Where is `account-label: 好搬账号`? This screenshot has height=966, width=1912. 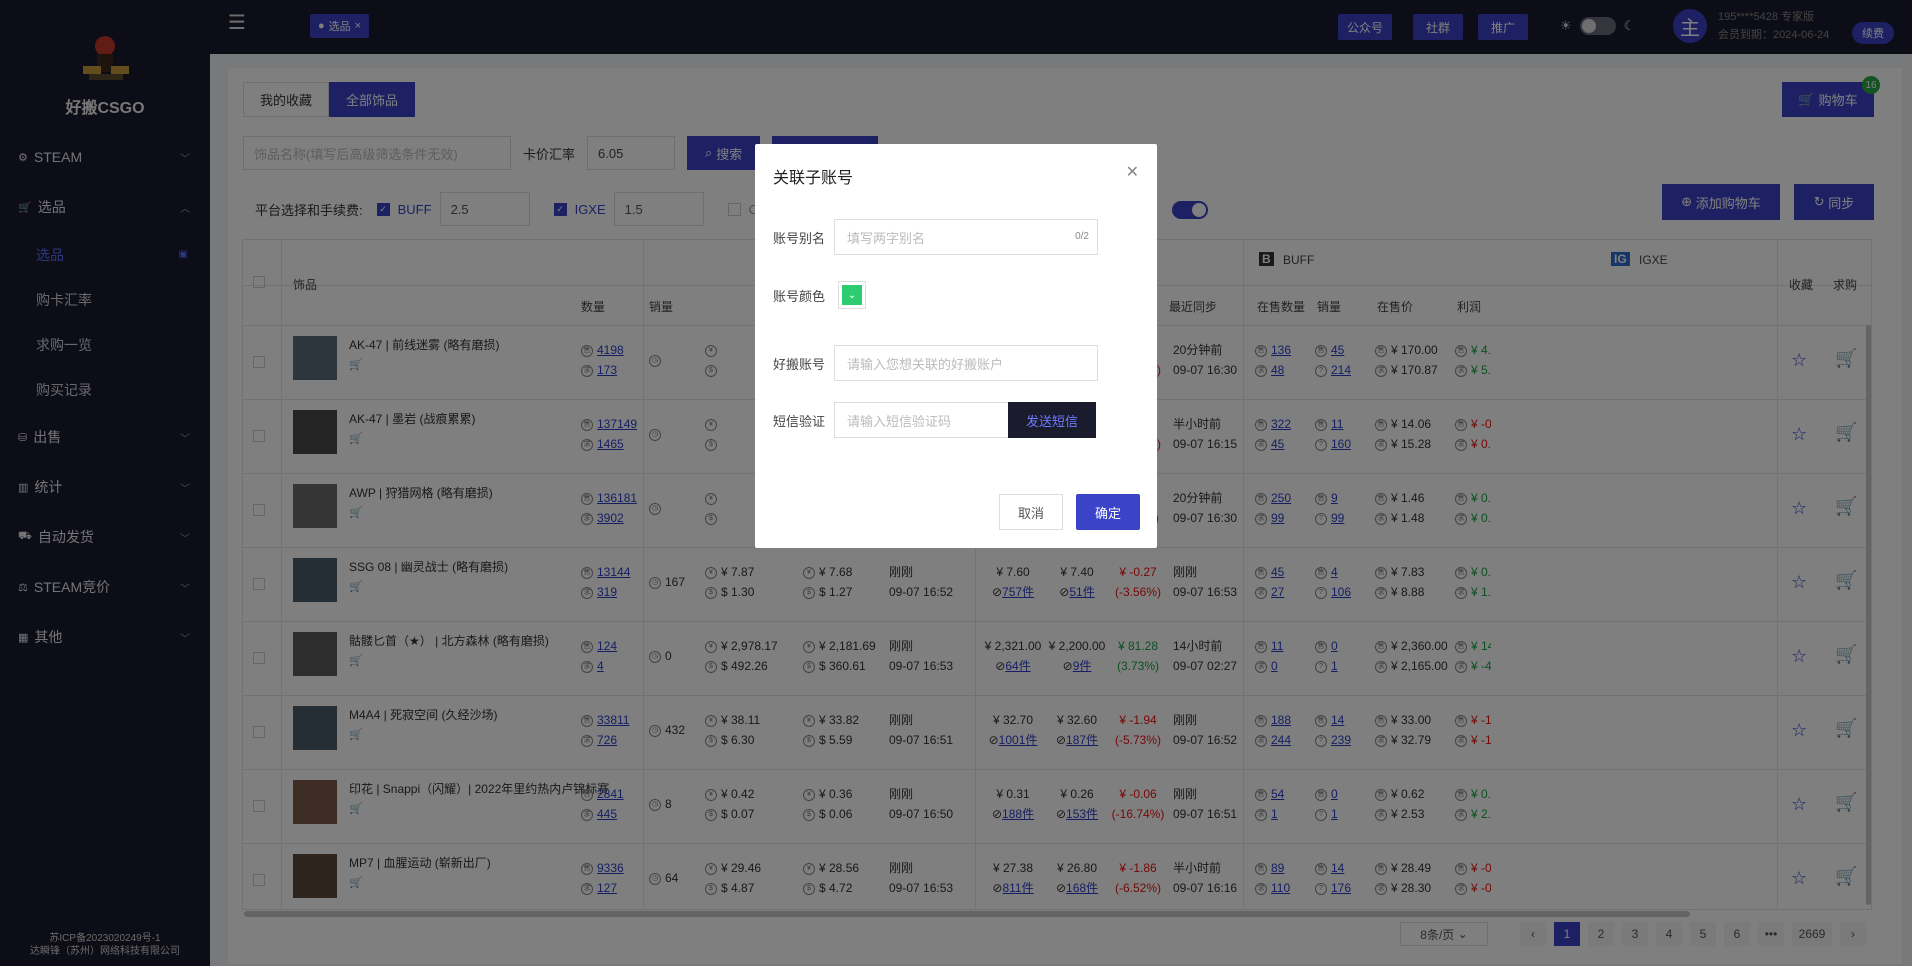 account-label: 好搬账号 is located at coordinates (799, 364).